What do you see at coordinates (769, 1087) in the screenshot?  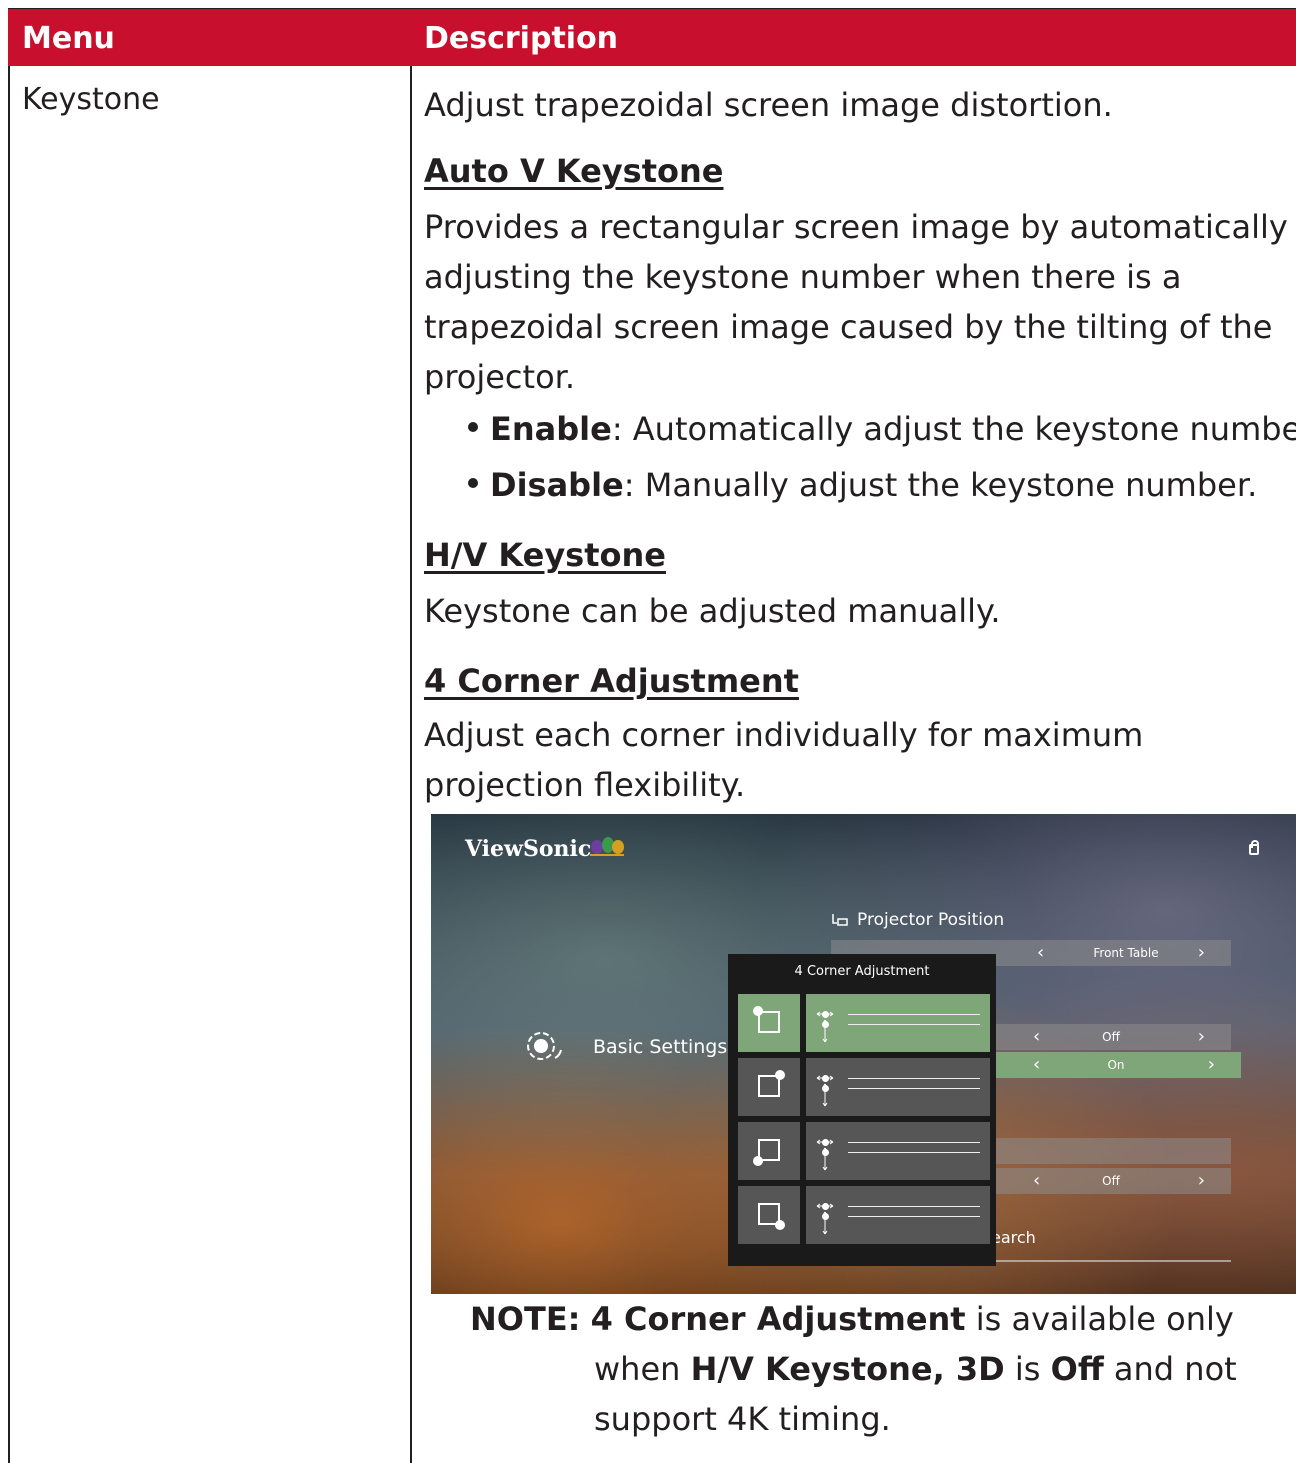 I see `corner-top-right-button` at bounding box center [769, 1087].